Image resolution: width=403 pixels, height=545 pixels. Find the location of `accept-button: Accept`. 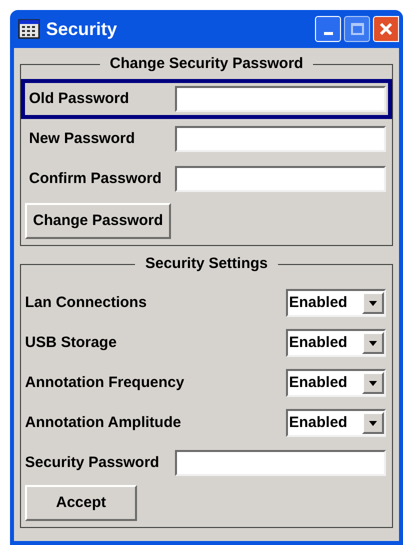

accept-button: Accept is located at coordinates (81, 503).